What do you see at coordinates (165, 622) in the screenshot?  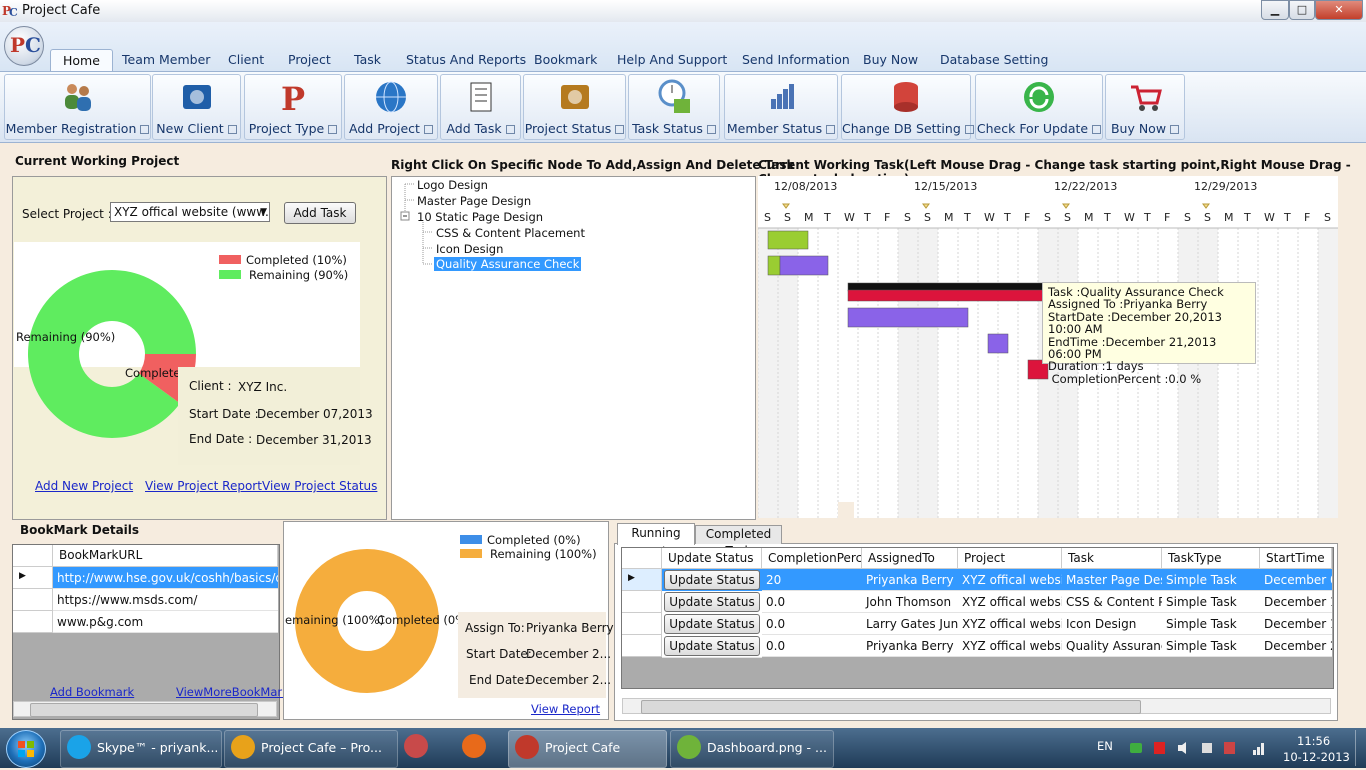 I see `bookmark-url-cell: www.p&g.com` at bounding box center [165, 622].